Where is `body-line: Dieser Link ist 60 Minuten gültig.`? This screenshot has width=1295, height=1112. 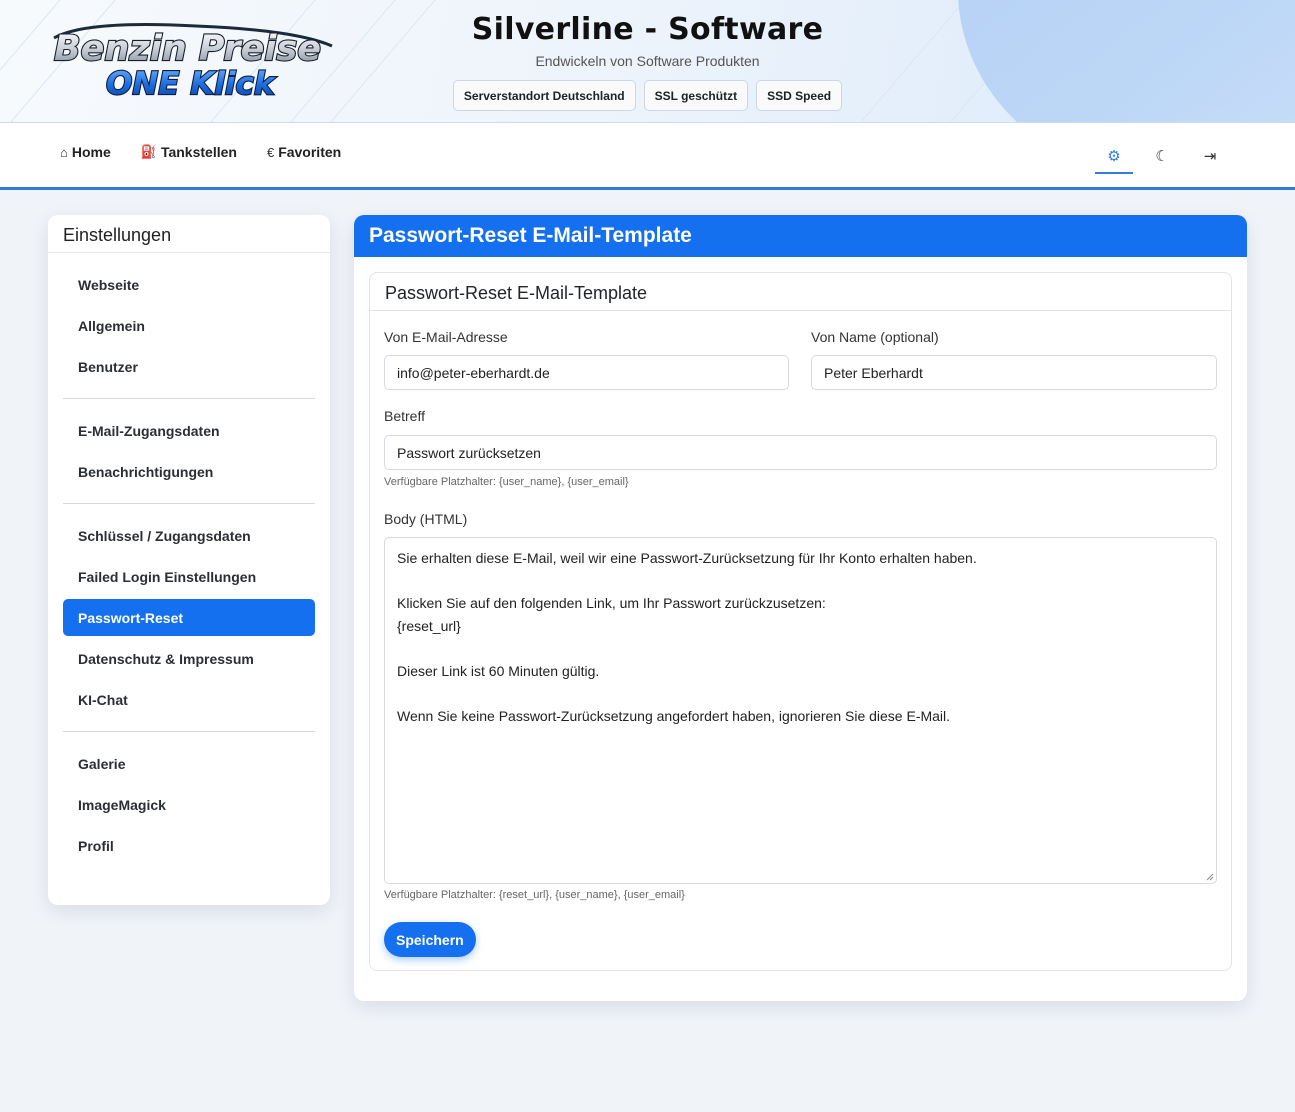 body-line: Dieser Link ist 60 Minuten gültig. is located at coordinates (498, 670).